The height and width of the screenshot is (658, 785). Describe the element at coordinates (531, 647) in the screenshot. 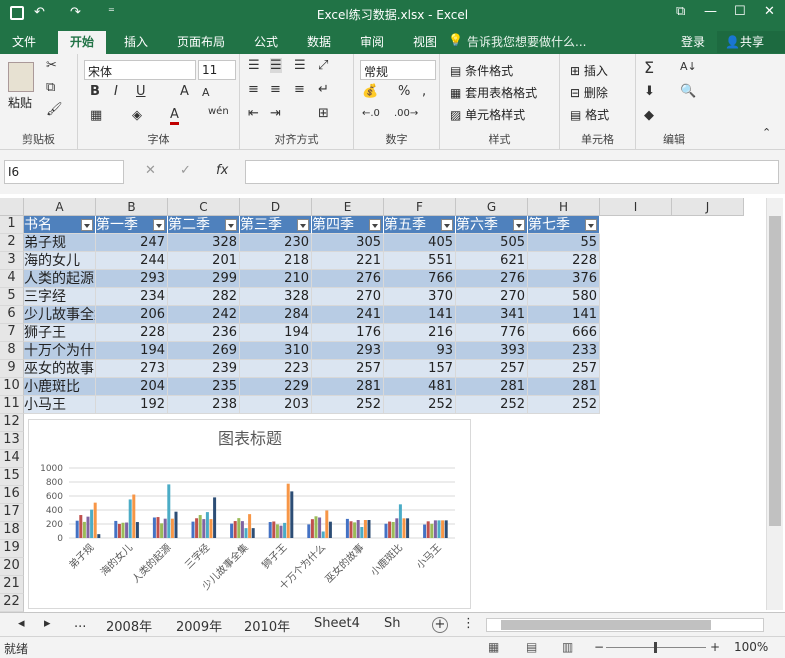

I see `page-layout-view-icon: ▤` at that location.